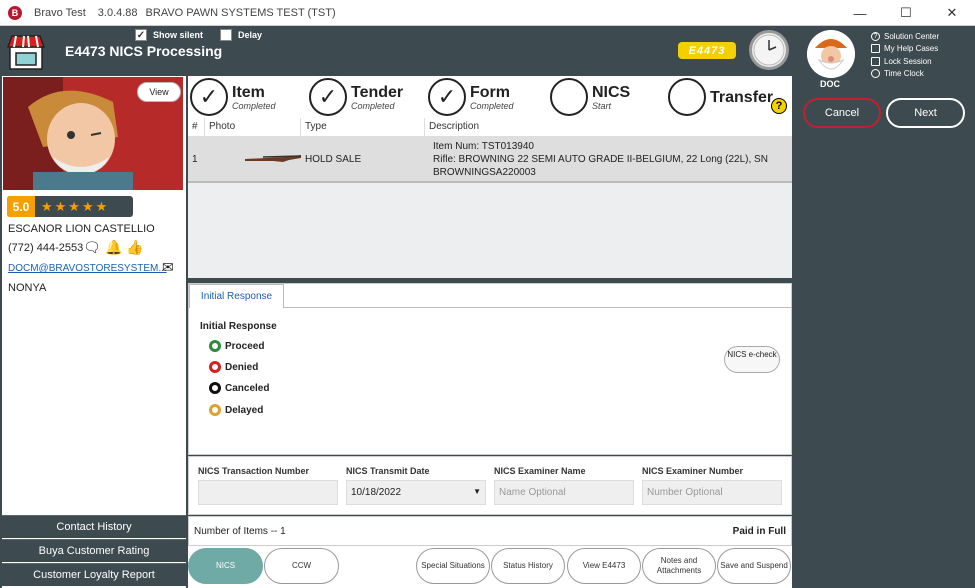 This screenshot has width=975, height=588. I want to click on col-description: Description, so click(608, 127).